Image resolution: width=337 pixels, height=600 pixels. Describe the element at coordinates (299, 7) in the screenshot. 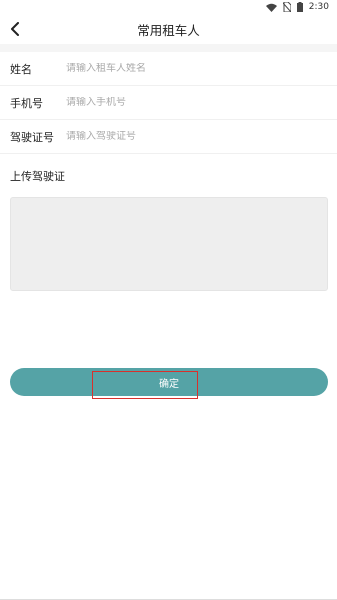

I see `battery-icon` at that location.